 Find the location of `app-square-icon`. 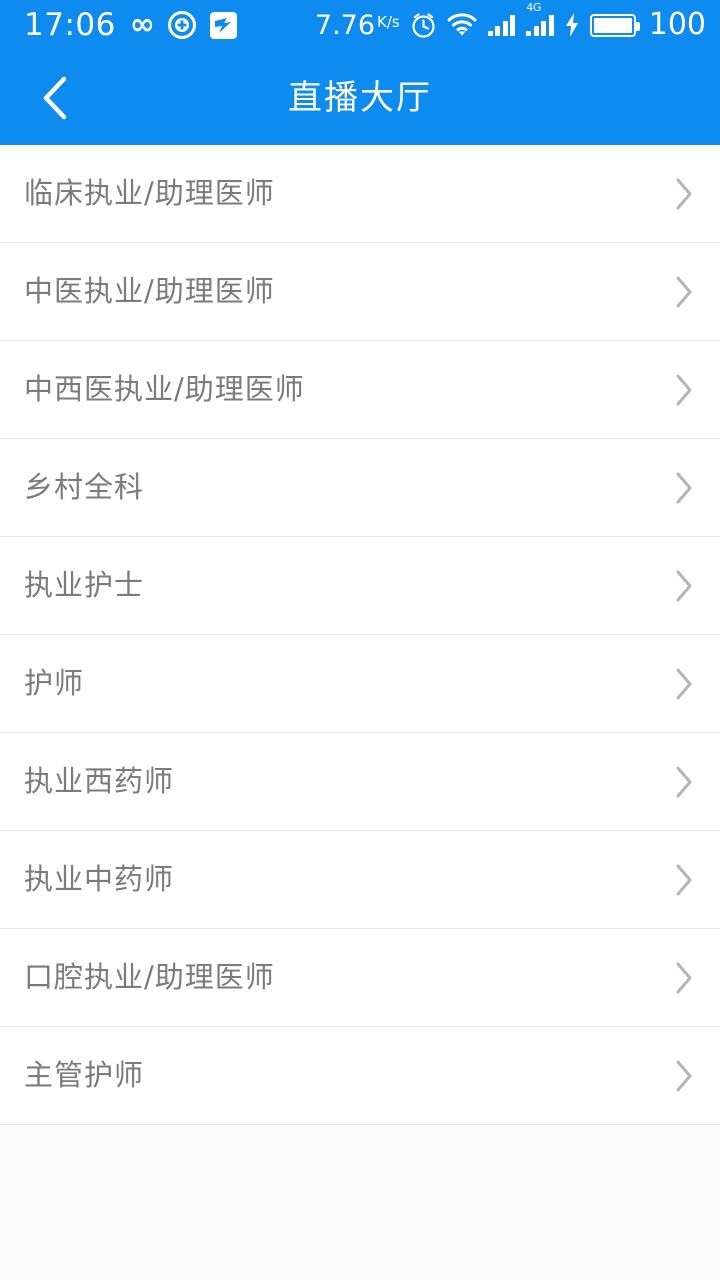

app-square-icon is located at coordinates (223, 25).